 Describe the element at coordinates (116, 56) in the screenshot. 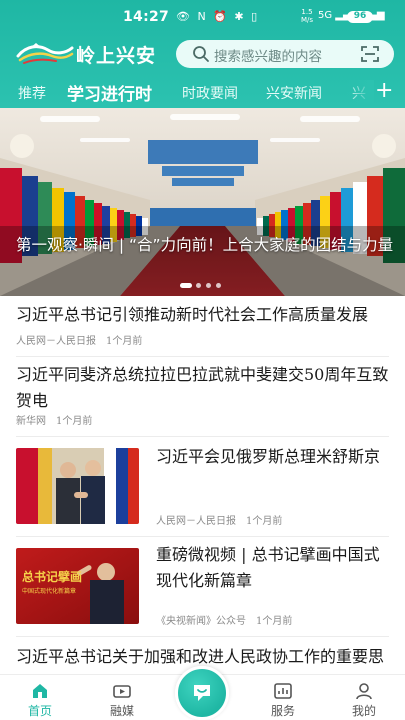

I see `app-title: 岭上兴安` at that location.